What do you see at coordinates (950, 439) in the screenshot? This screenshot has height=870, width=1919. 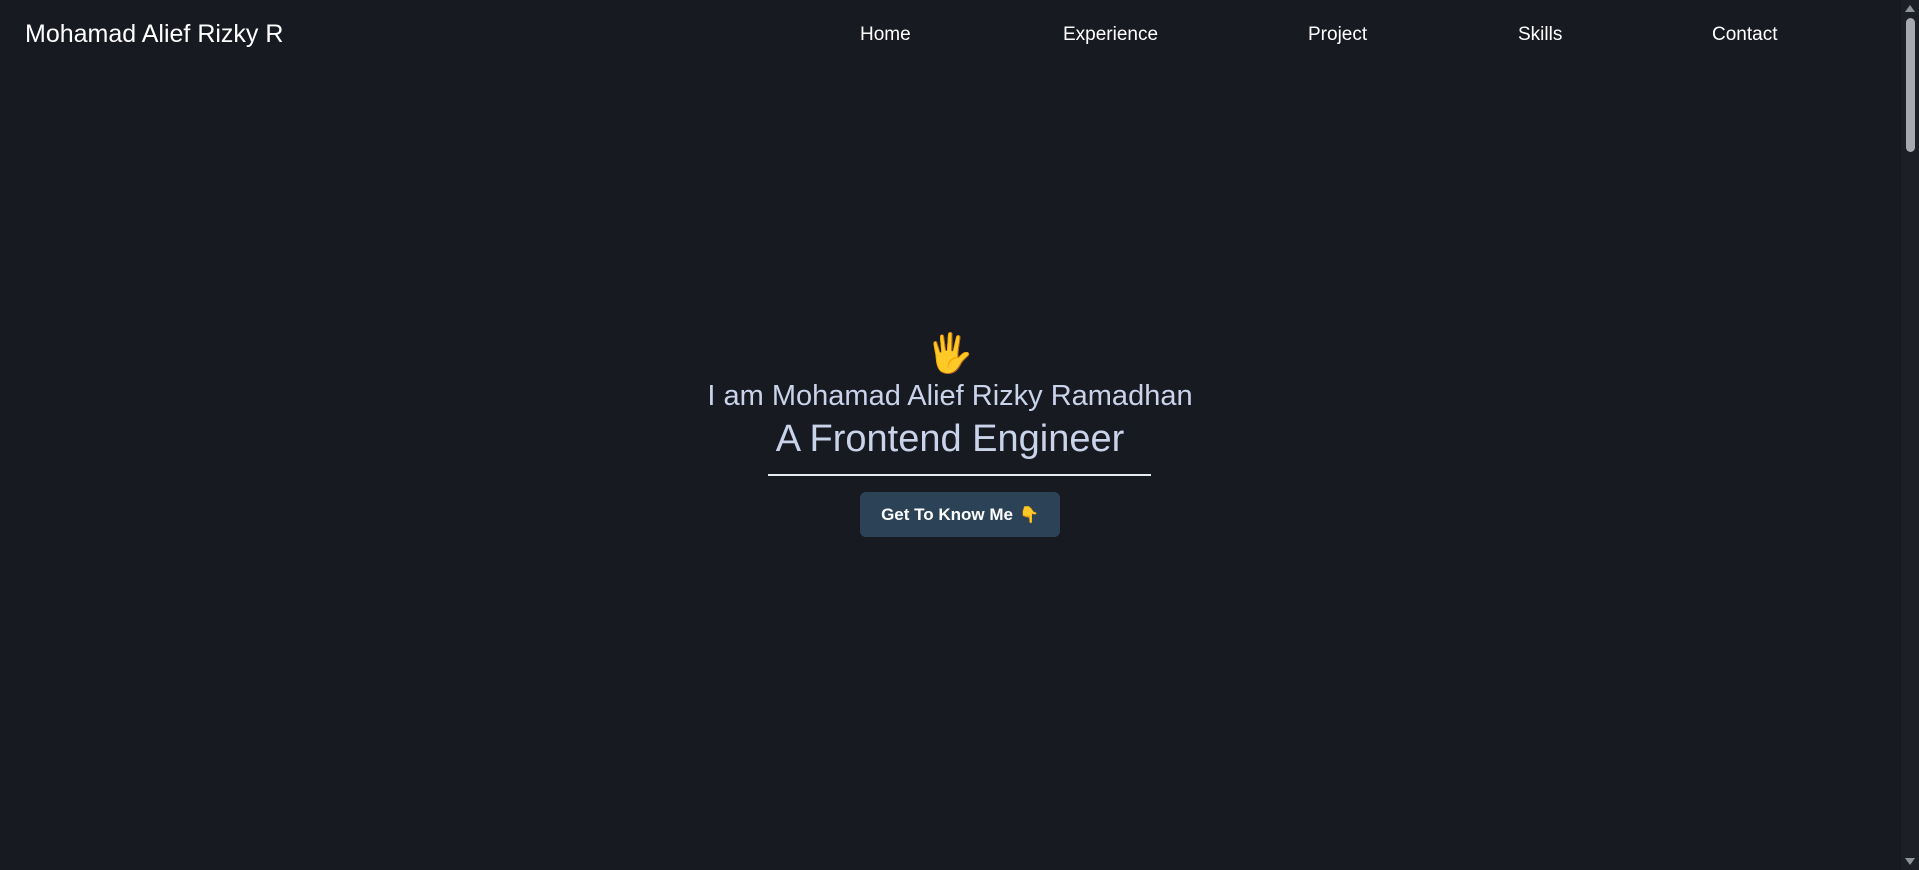 I see `hero-role: A Frontend Engineer` at bounding box center [950, 439].